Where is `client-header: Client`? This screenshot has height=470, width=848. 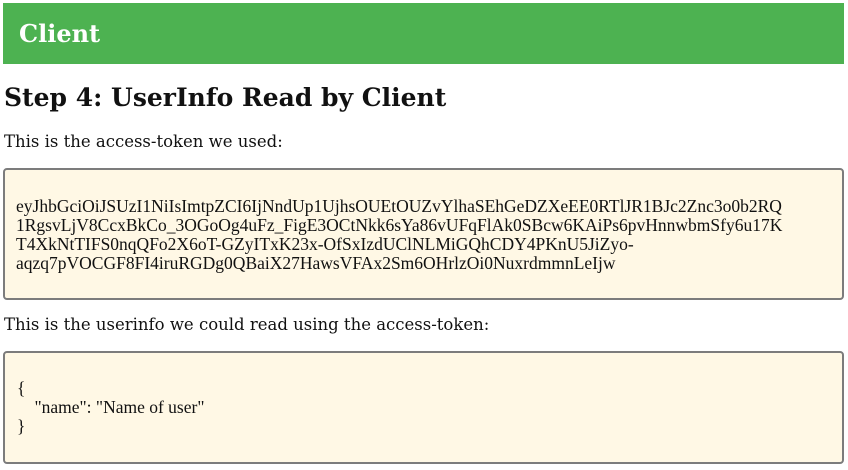
client-header: Client is located at coordinates (423, 33).